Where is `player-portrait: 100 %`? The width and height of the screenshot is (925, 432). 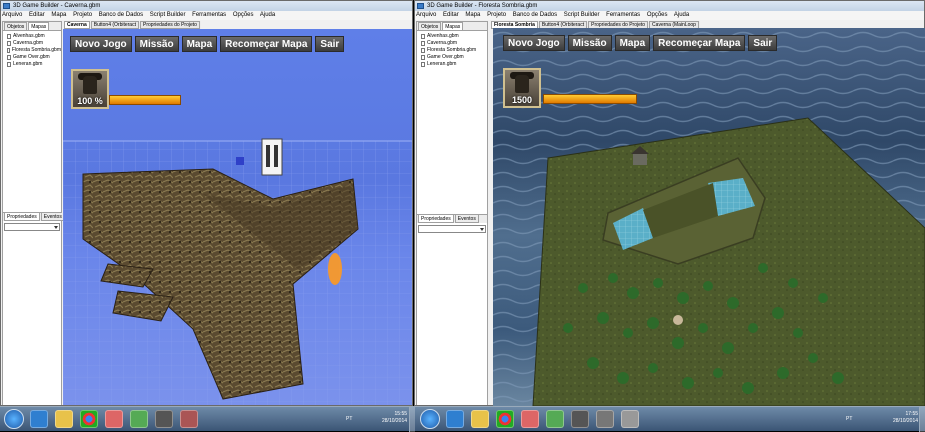 player-portrait: 100 % is located at coordinates (90, 89).